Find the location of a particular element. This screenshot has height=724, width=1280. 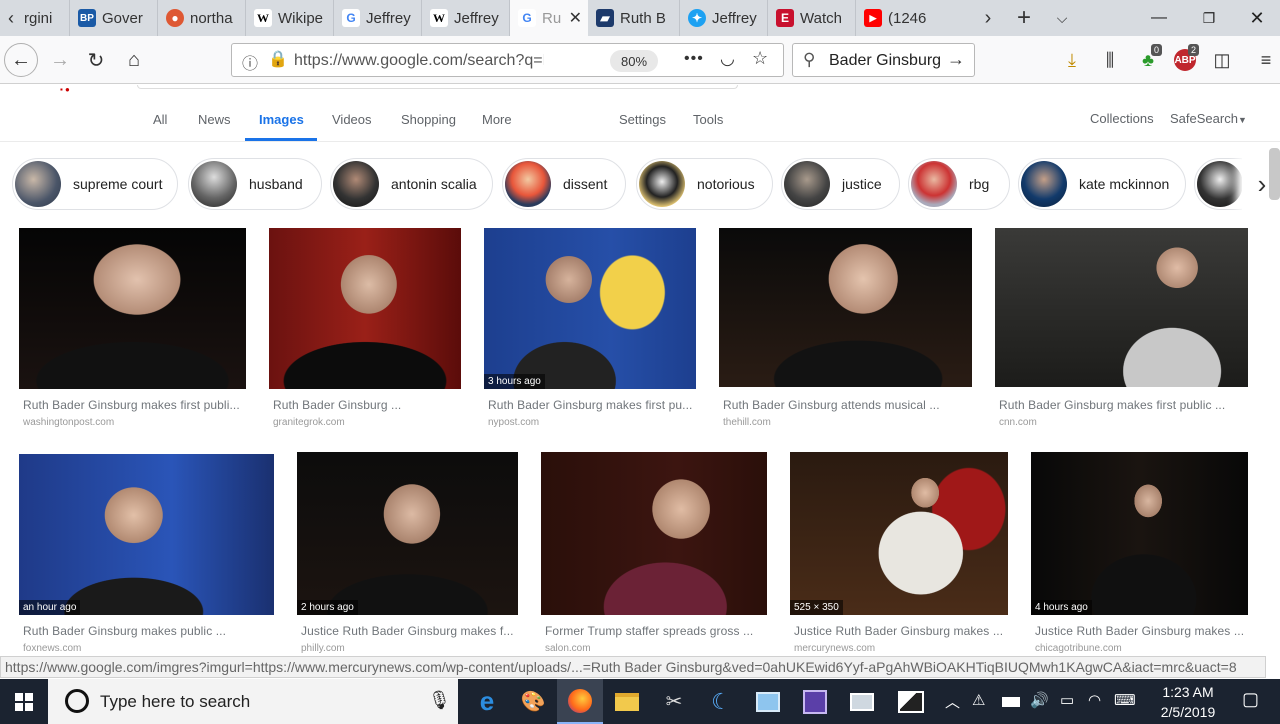

chip-dissent: dissent is located at coordinates (564, 184).